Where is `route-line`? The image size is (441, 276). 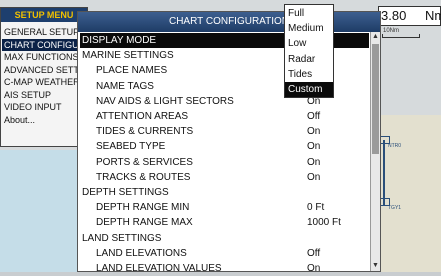
route-line is located at coordinates (384, 173).